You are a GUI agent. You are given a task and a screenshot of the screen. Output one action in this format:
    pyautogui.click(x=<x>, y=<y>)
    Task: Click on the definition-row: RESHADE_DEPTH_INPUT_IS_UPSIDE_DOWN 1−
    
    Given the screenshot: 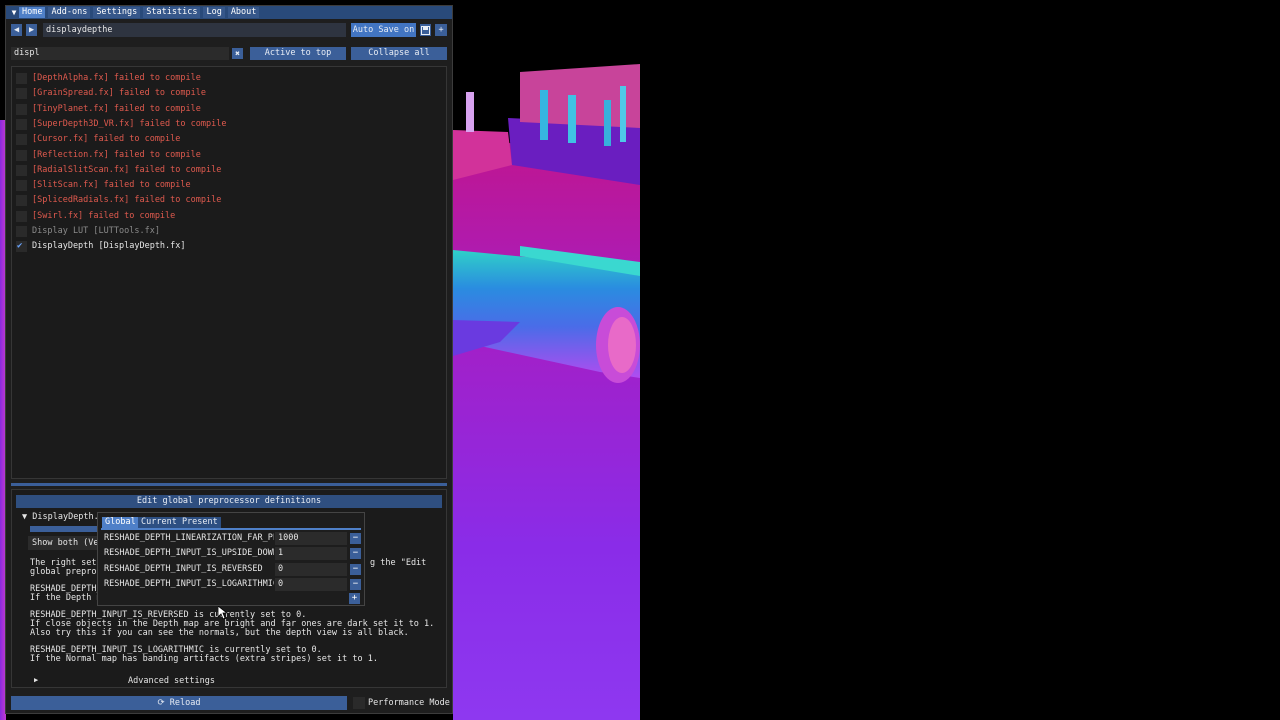 What is the action you would take?
    pyautogui.click(x=231, y=554)
    